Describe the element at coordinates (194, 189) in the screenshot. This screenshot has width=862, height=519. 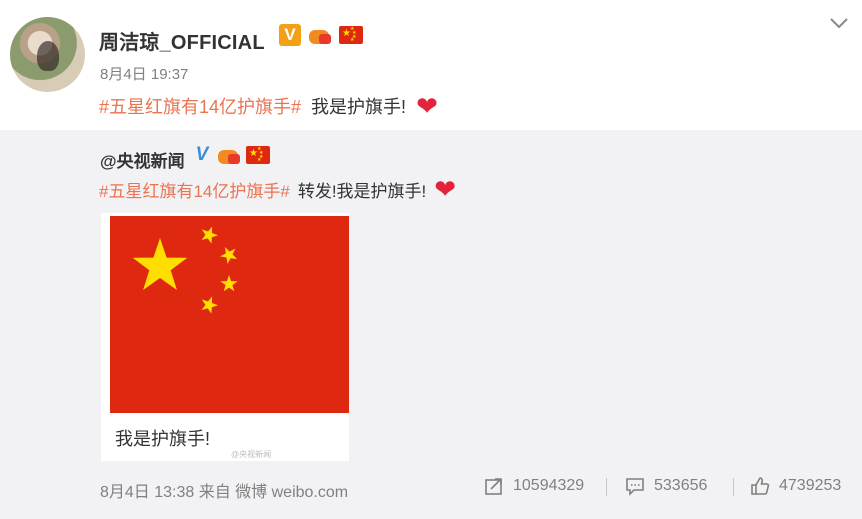
I see `repost-hashtag: #五星红旗有14亿护旗手#` at that location.